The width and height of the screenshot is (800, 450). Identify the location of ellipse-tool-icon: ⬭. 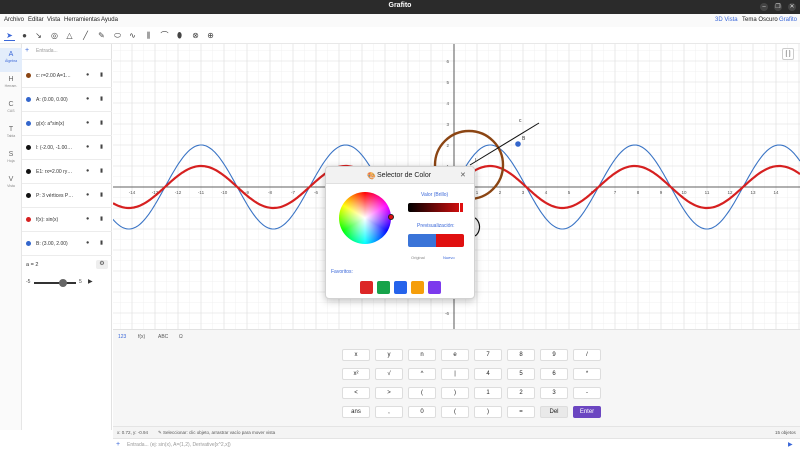
(117, 35).